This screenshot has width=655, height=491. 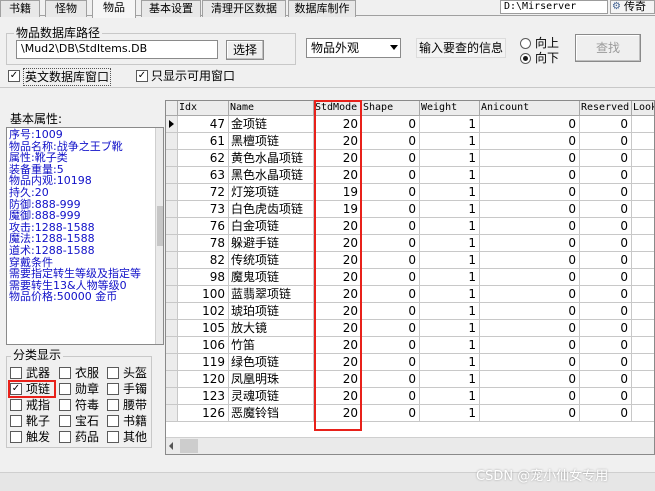 I want to click on tab-basic-settings: 基本设置, so click(x=171, y=8).